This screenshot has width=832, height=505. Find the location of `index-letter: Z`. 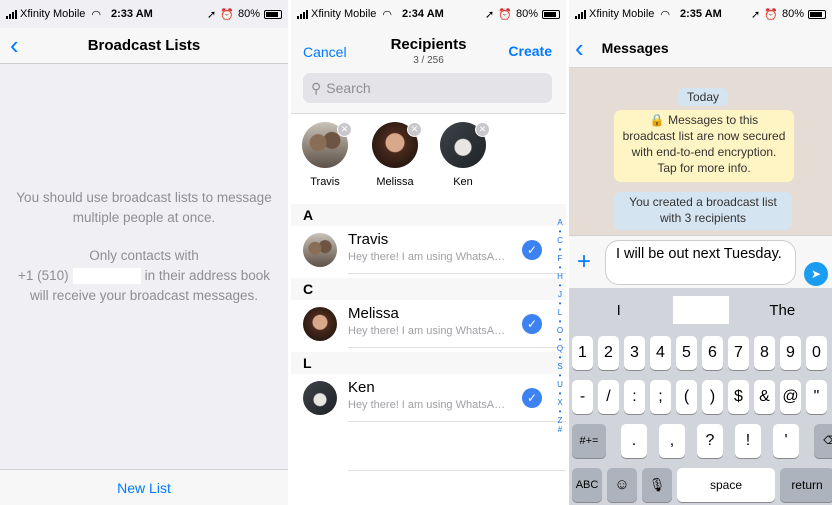

index-letter: Z is located at coordinates (560, 420).